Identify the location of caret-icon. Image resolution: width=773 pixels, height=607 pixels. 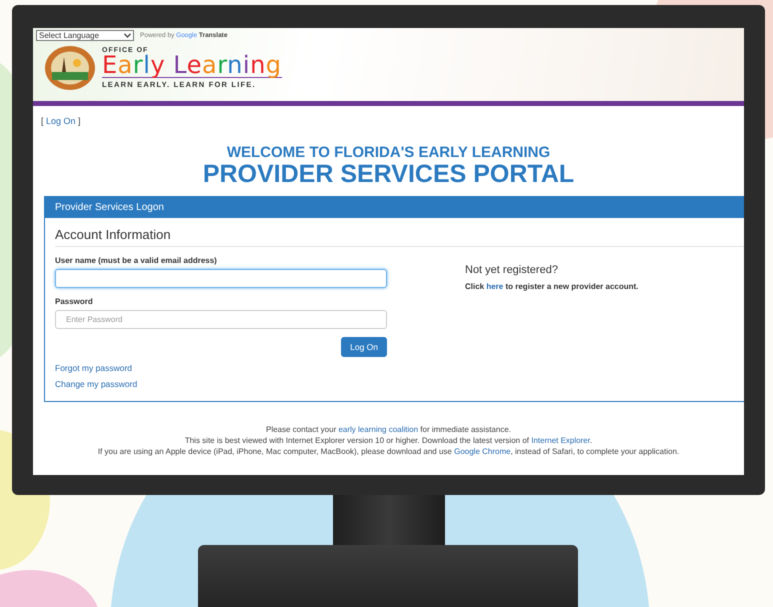
(127, 35).